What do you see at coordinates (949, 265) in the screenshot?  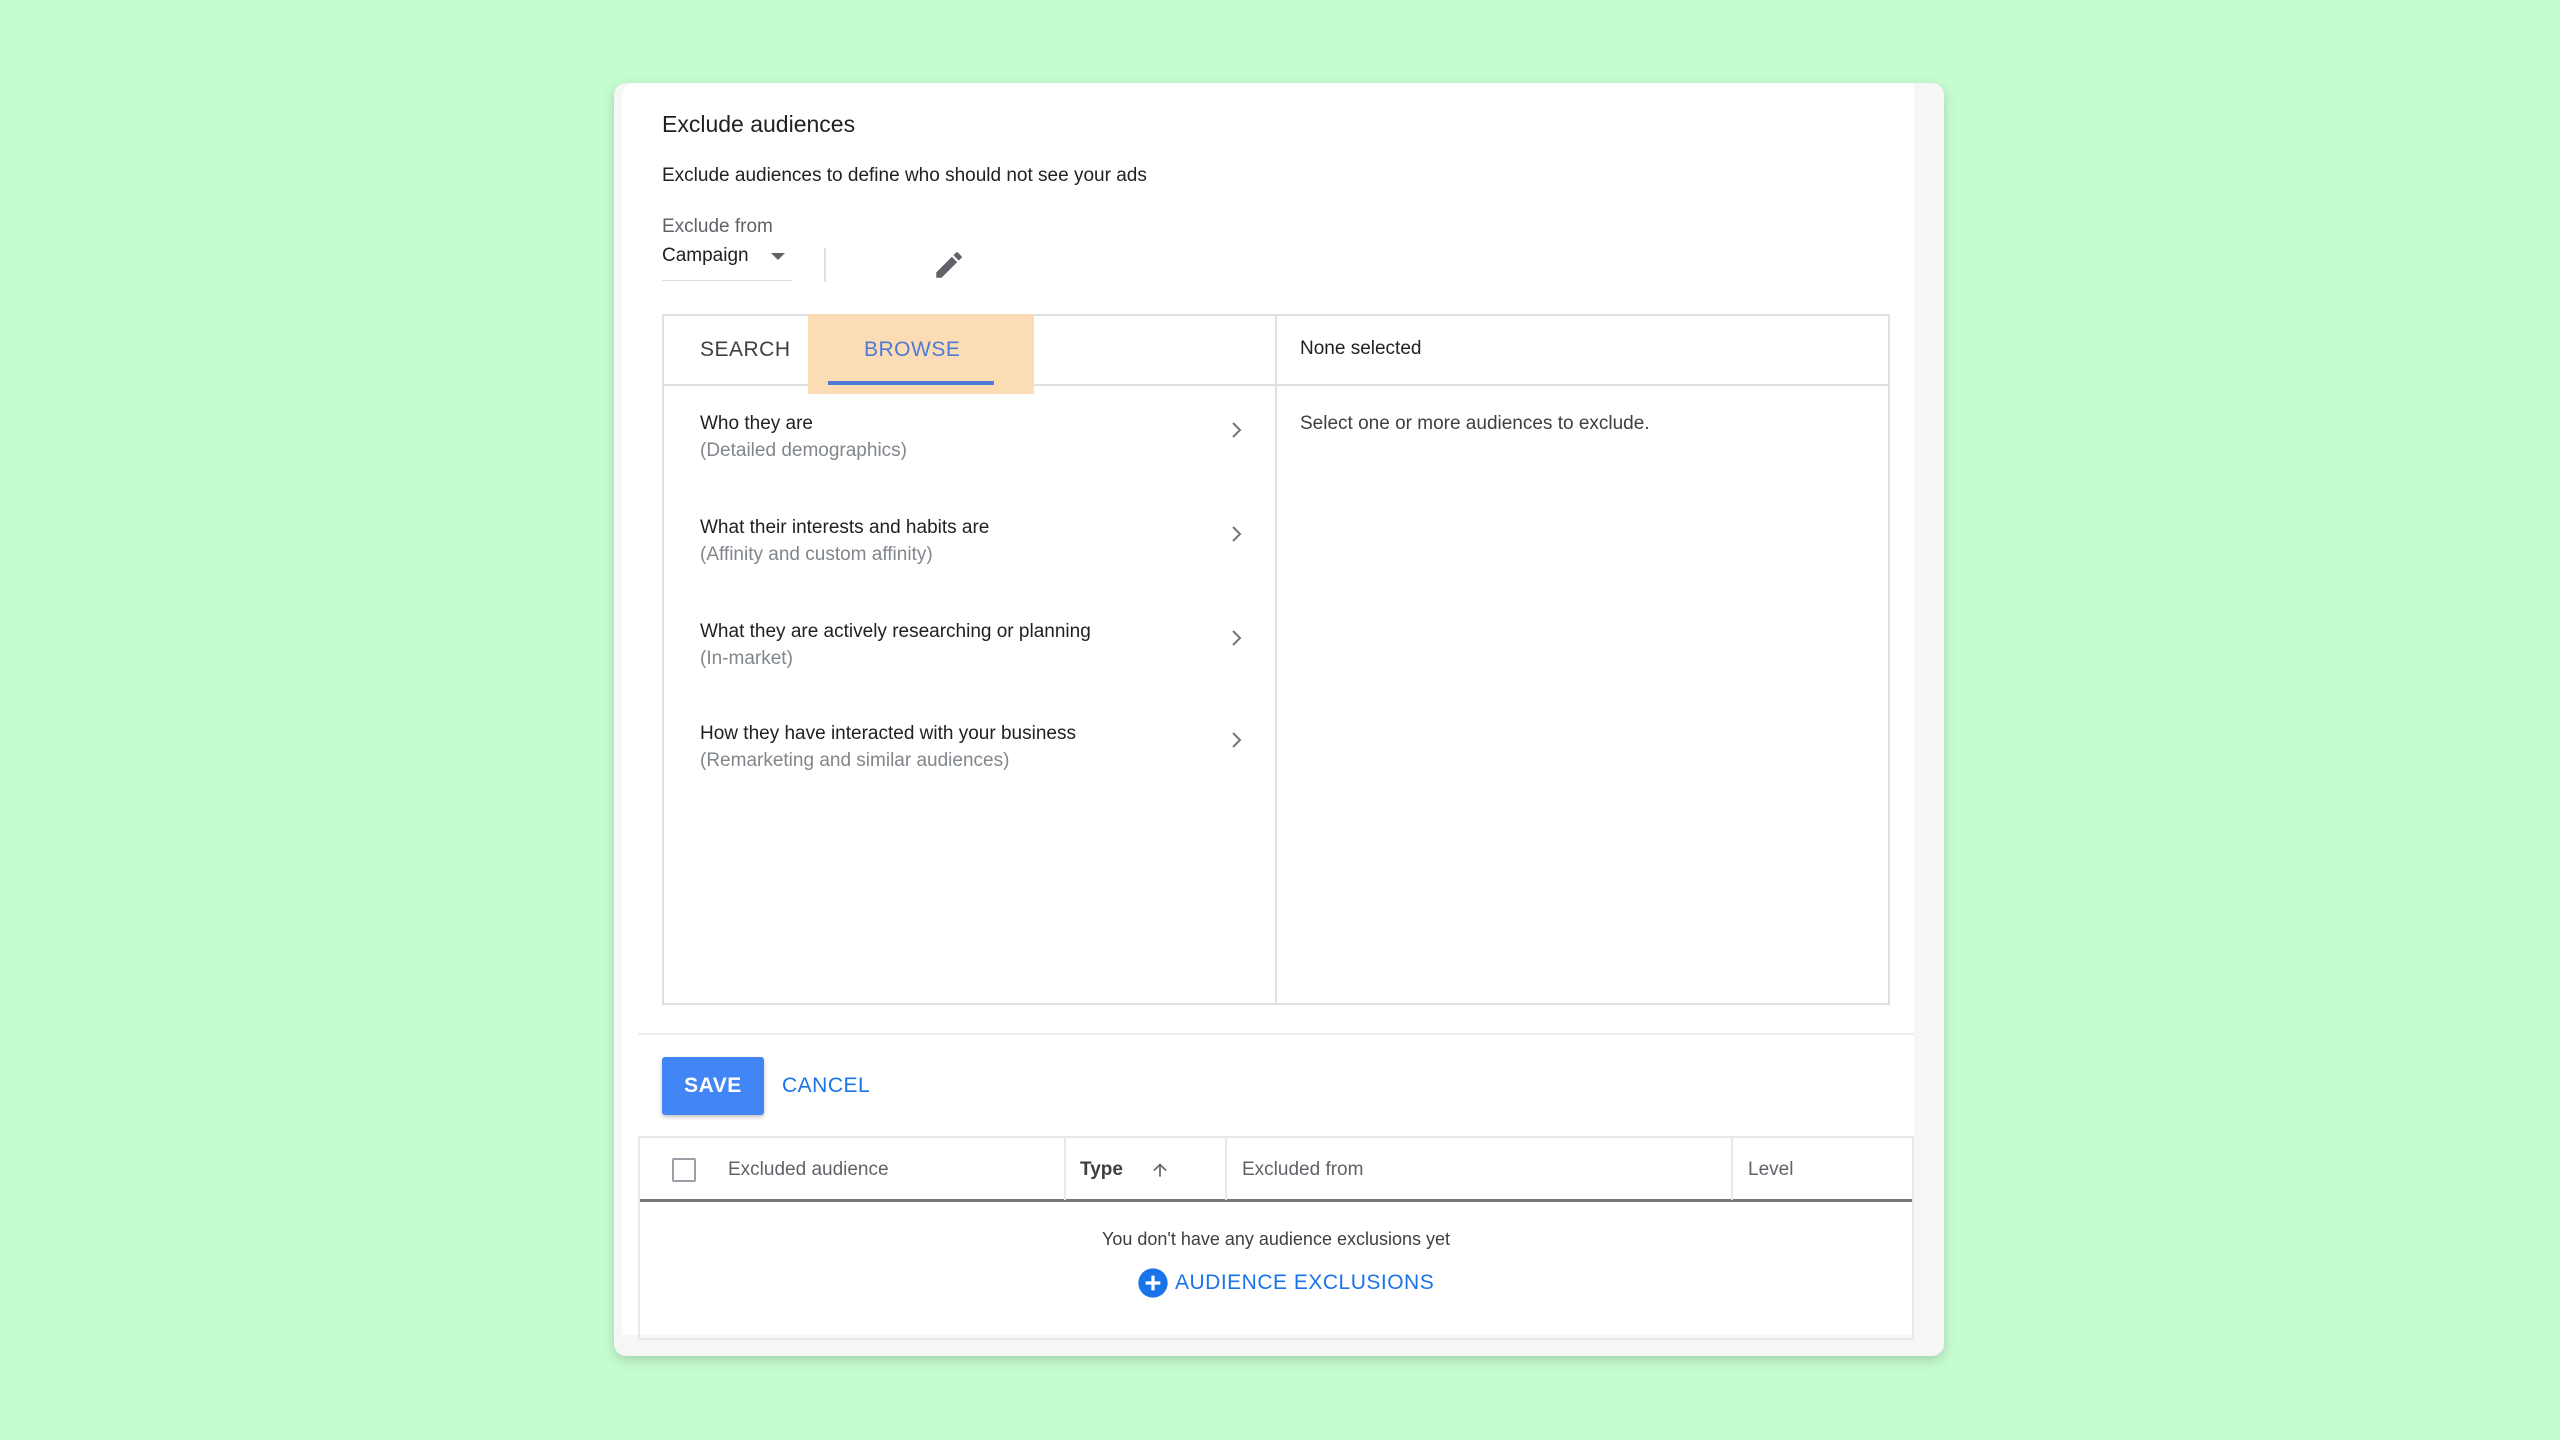 I see `pencil-icon` at bounding box center [949, 265].